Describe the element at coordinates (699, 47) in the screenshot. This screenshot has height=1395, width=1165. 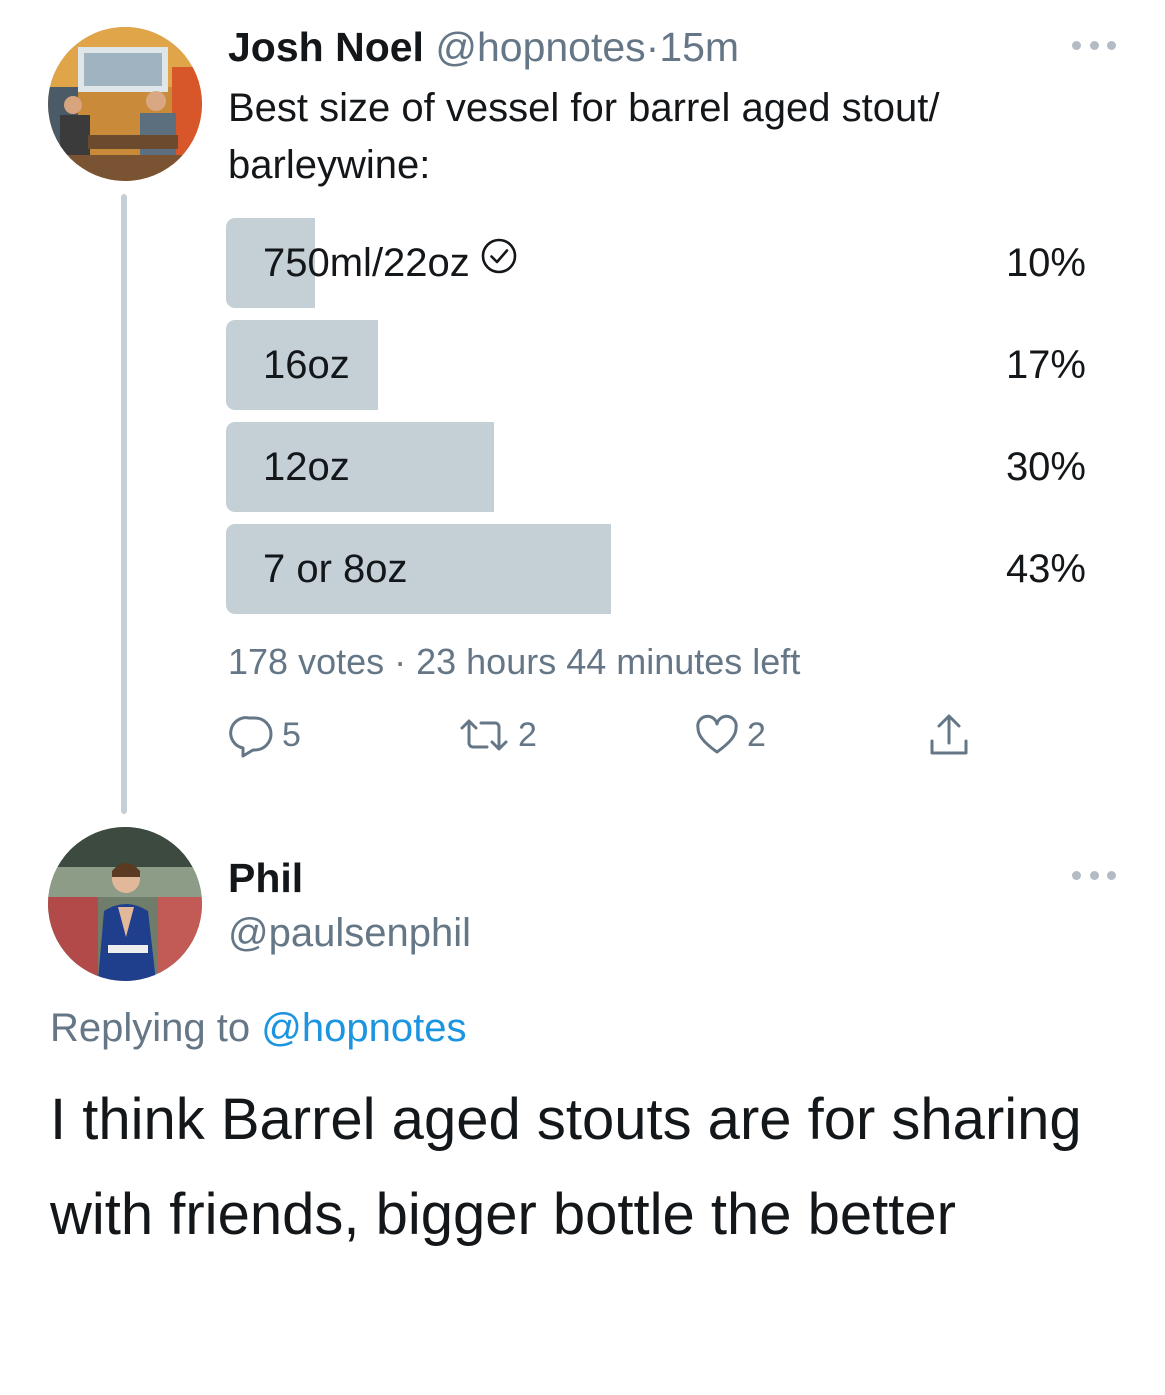
I see `tweet-time: 15m` at that location.